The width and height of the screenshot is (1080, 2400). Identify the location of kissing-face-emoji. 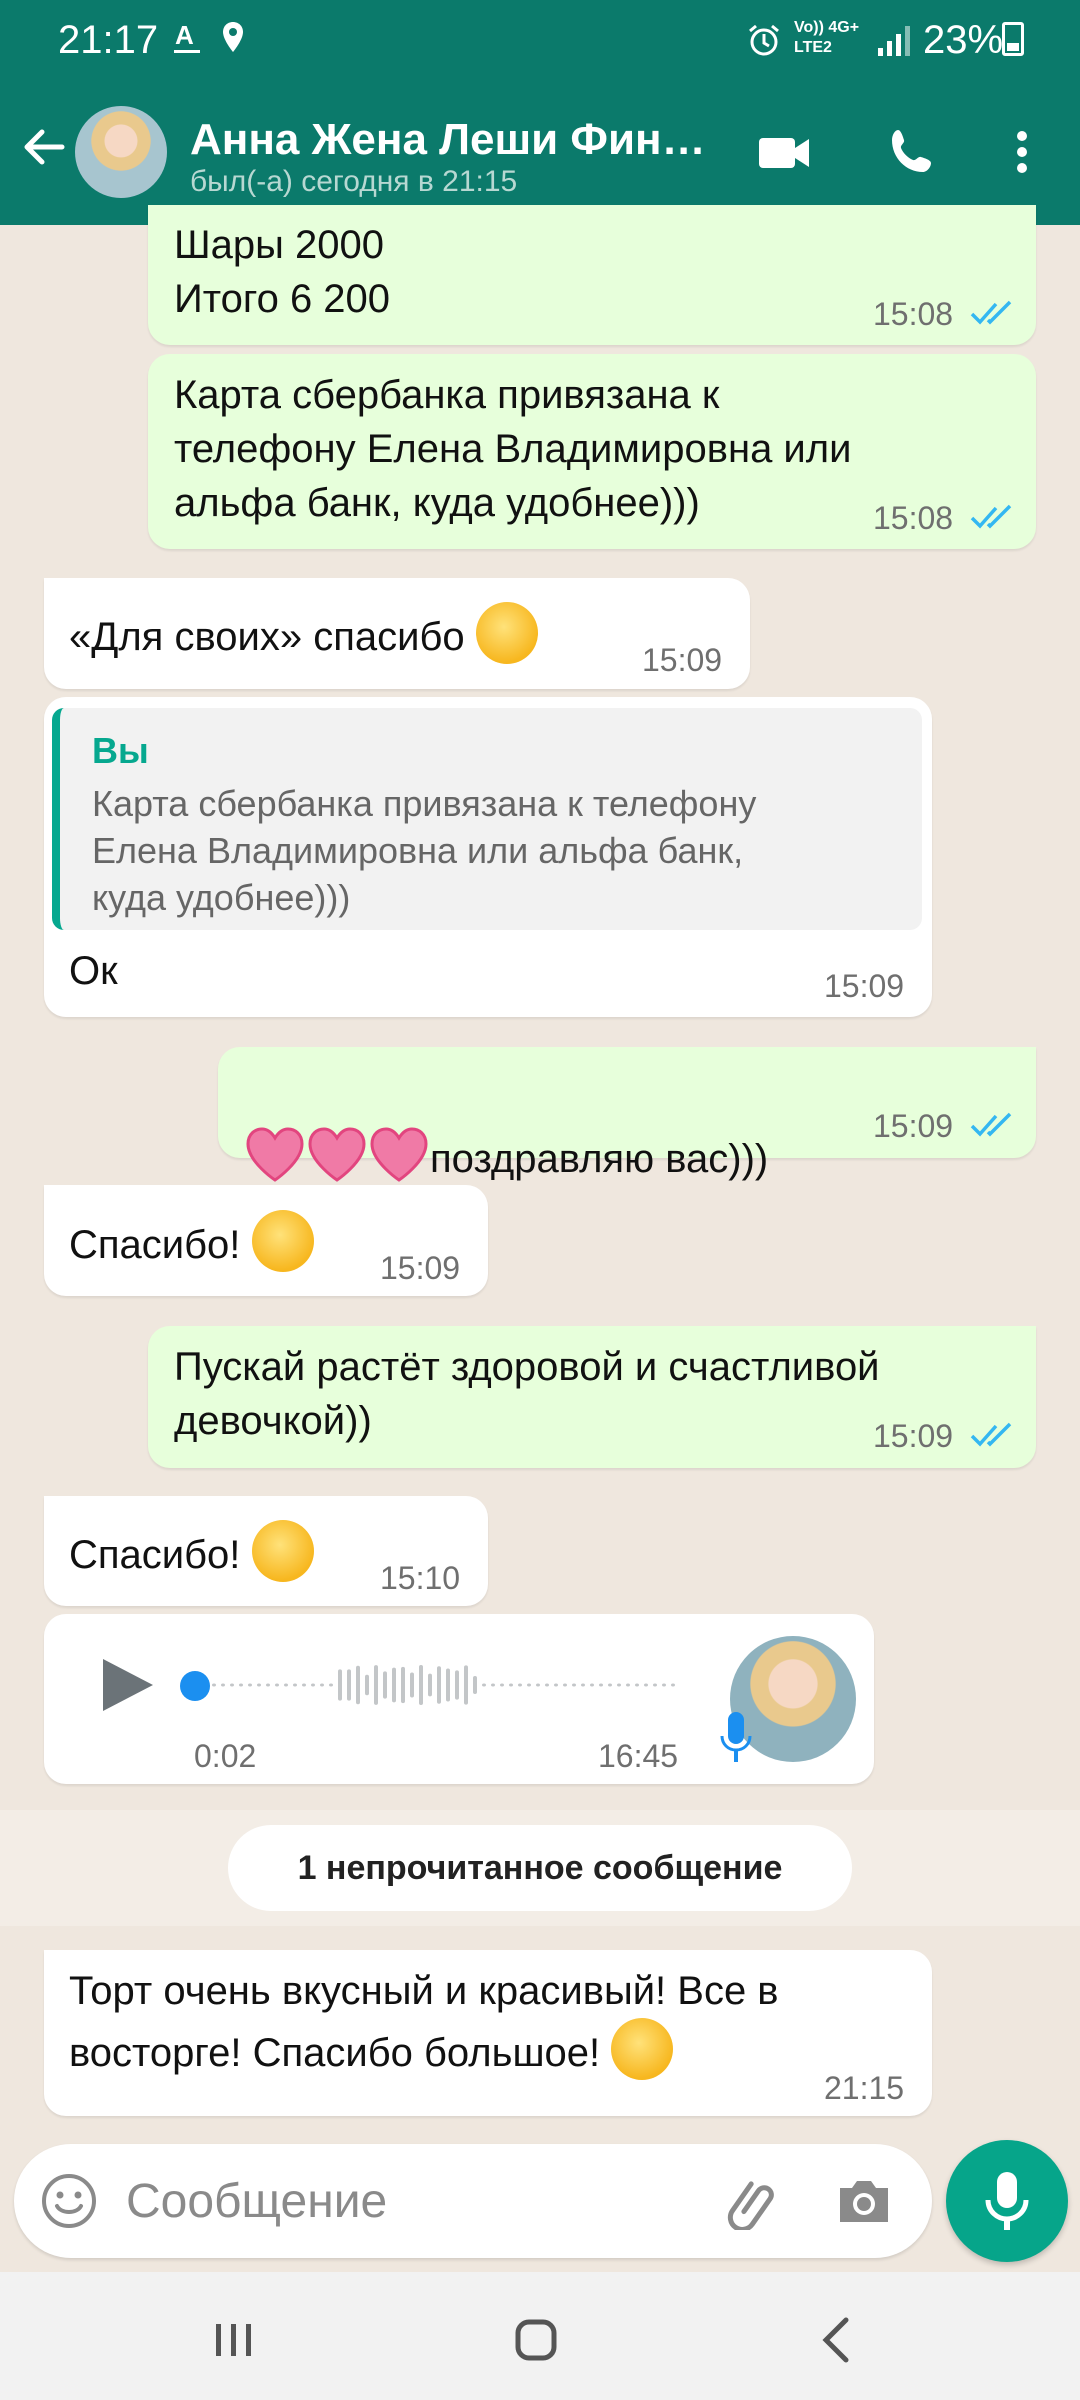
(282, 1551).